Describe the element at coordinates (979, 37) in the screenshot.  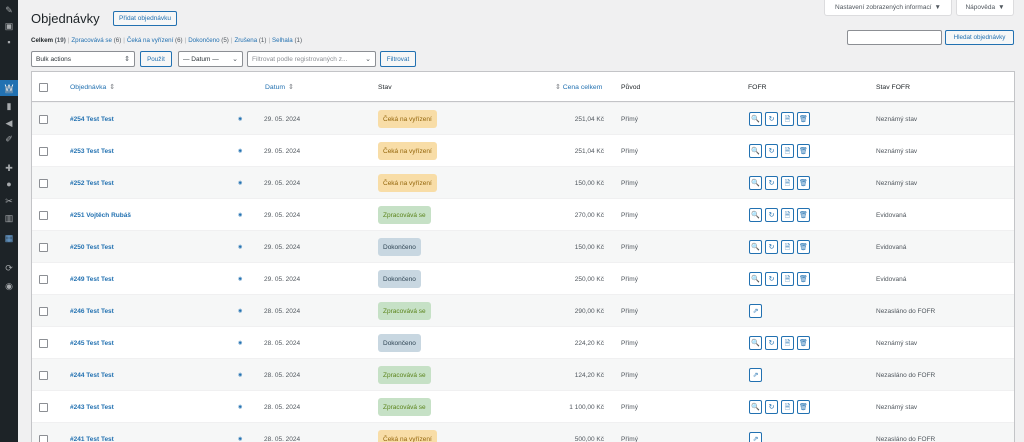
I see `search-orders-button: Hledat objednávky` at that location.